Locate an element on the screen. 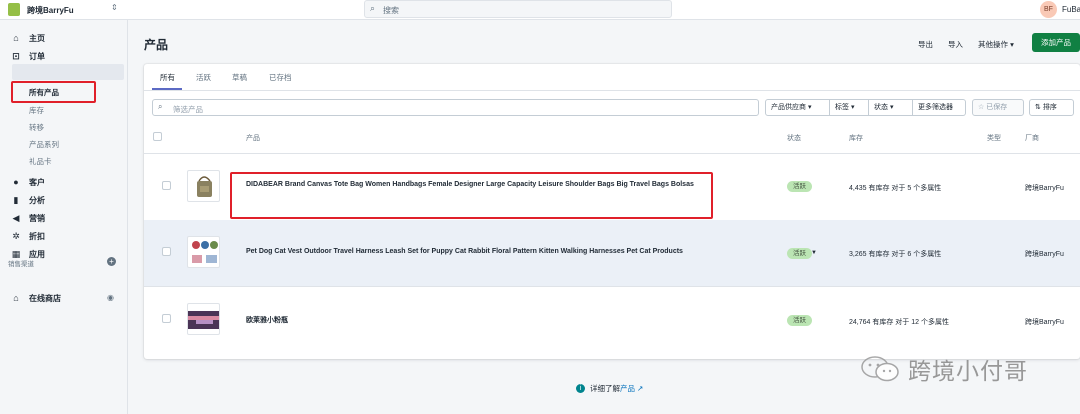  highlight-box-all-products is located at coordinates (53, 92).